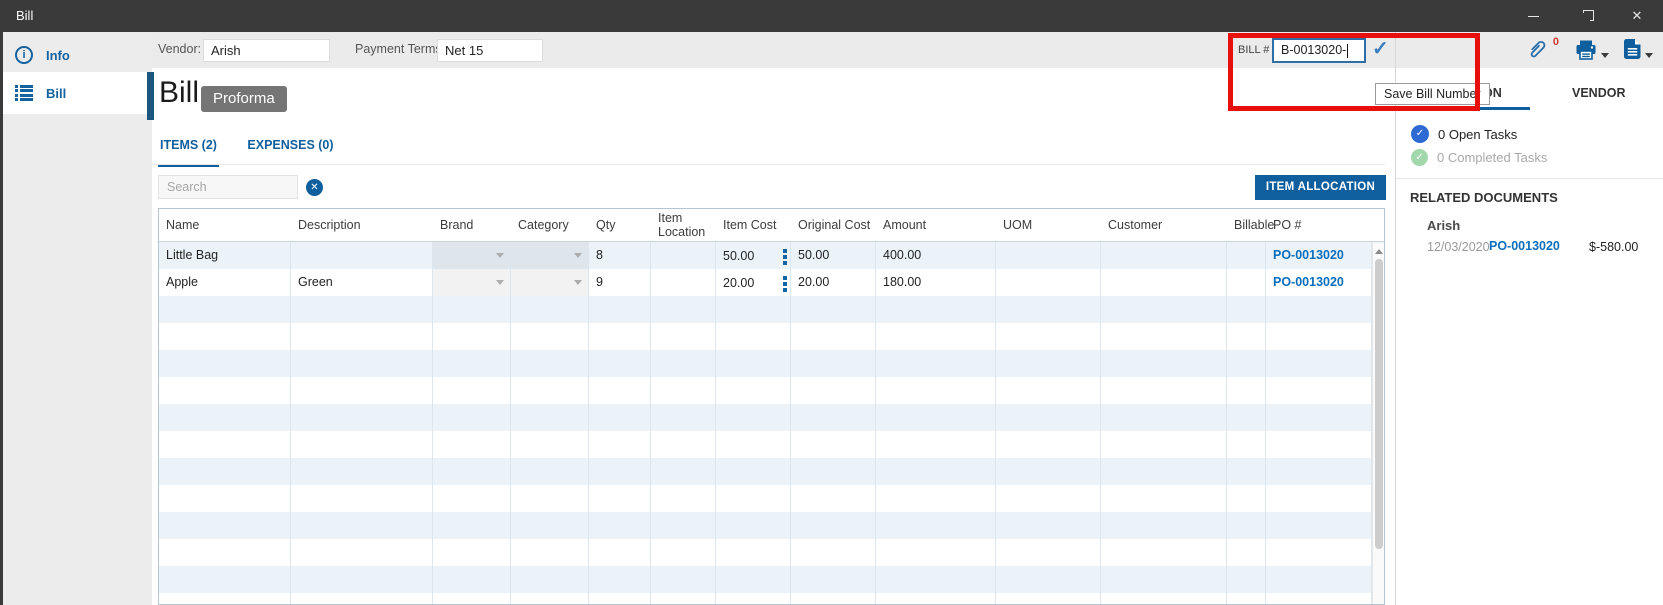  What do you see at coordinates (1246, 282) in the screenshot?
I see `cell-billable` at bounding box center [1246, 282].